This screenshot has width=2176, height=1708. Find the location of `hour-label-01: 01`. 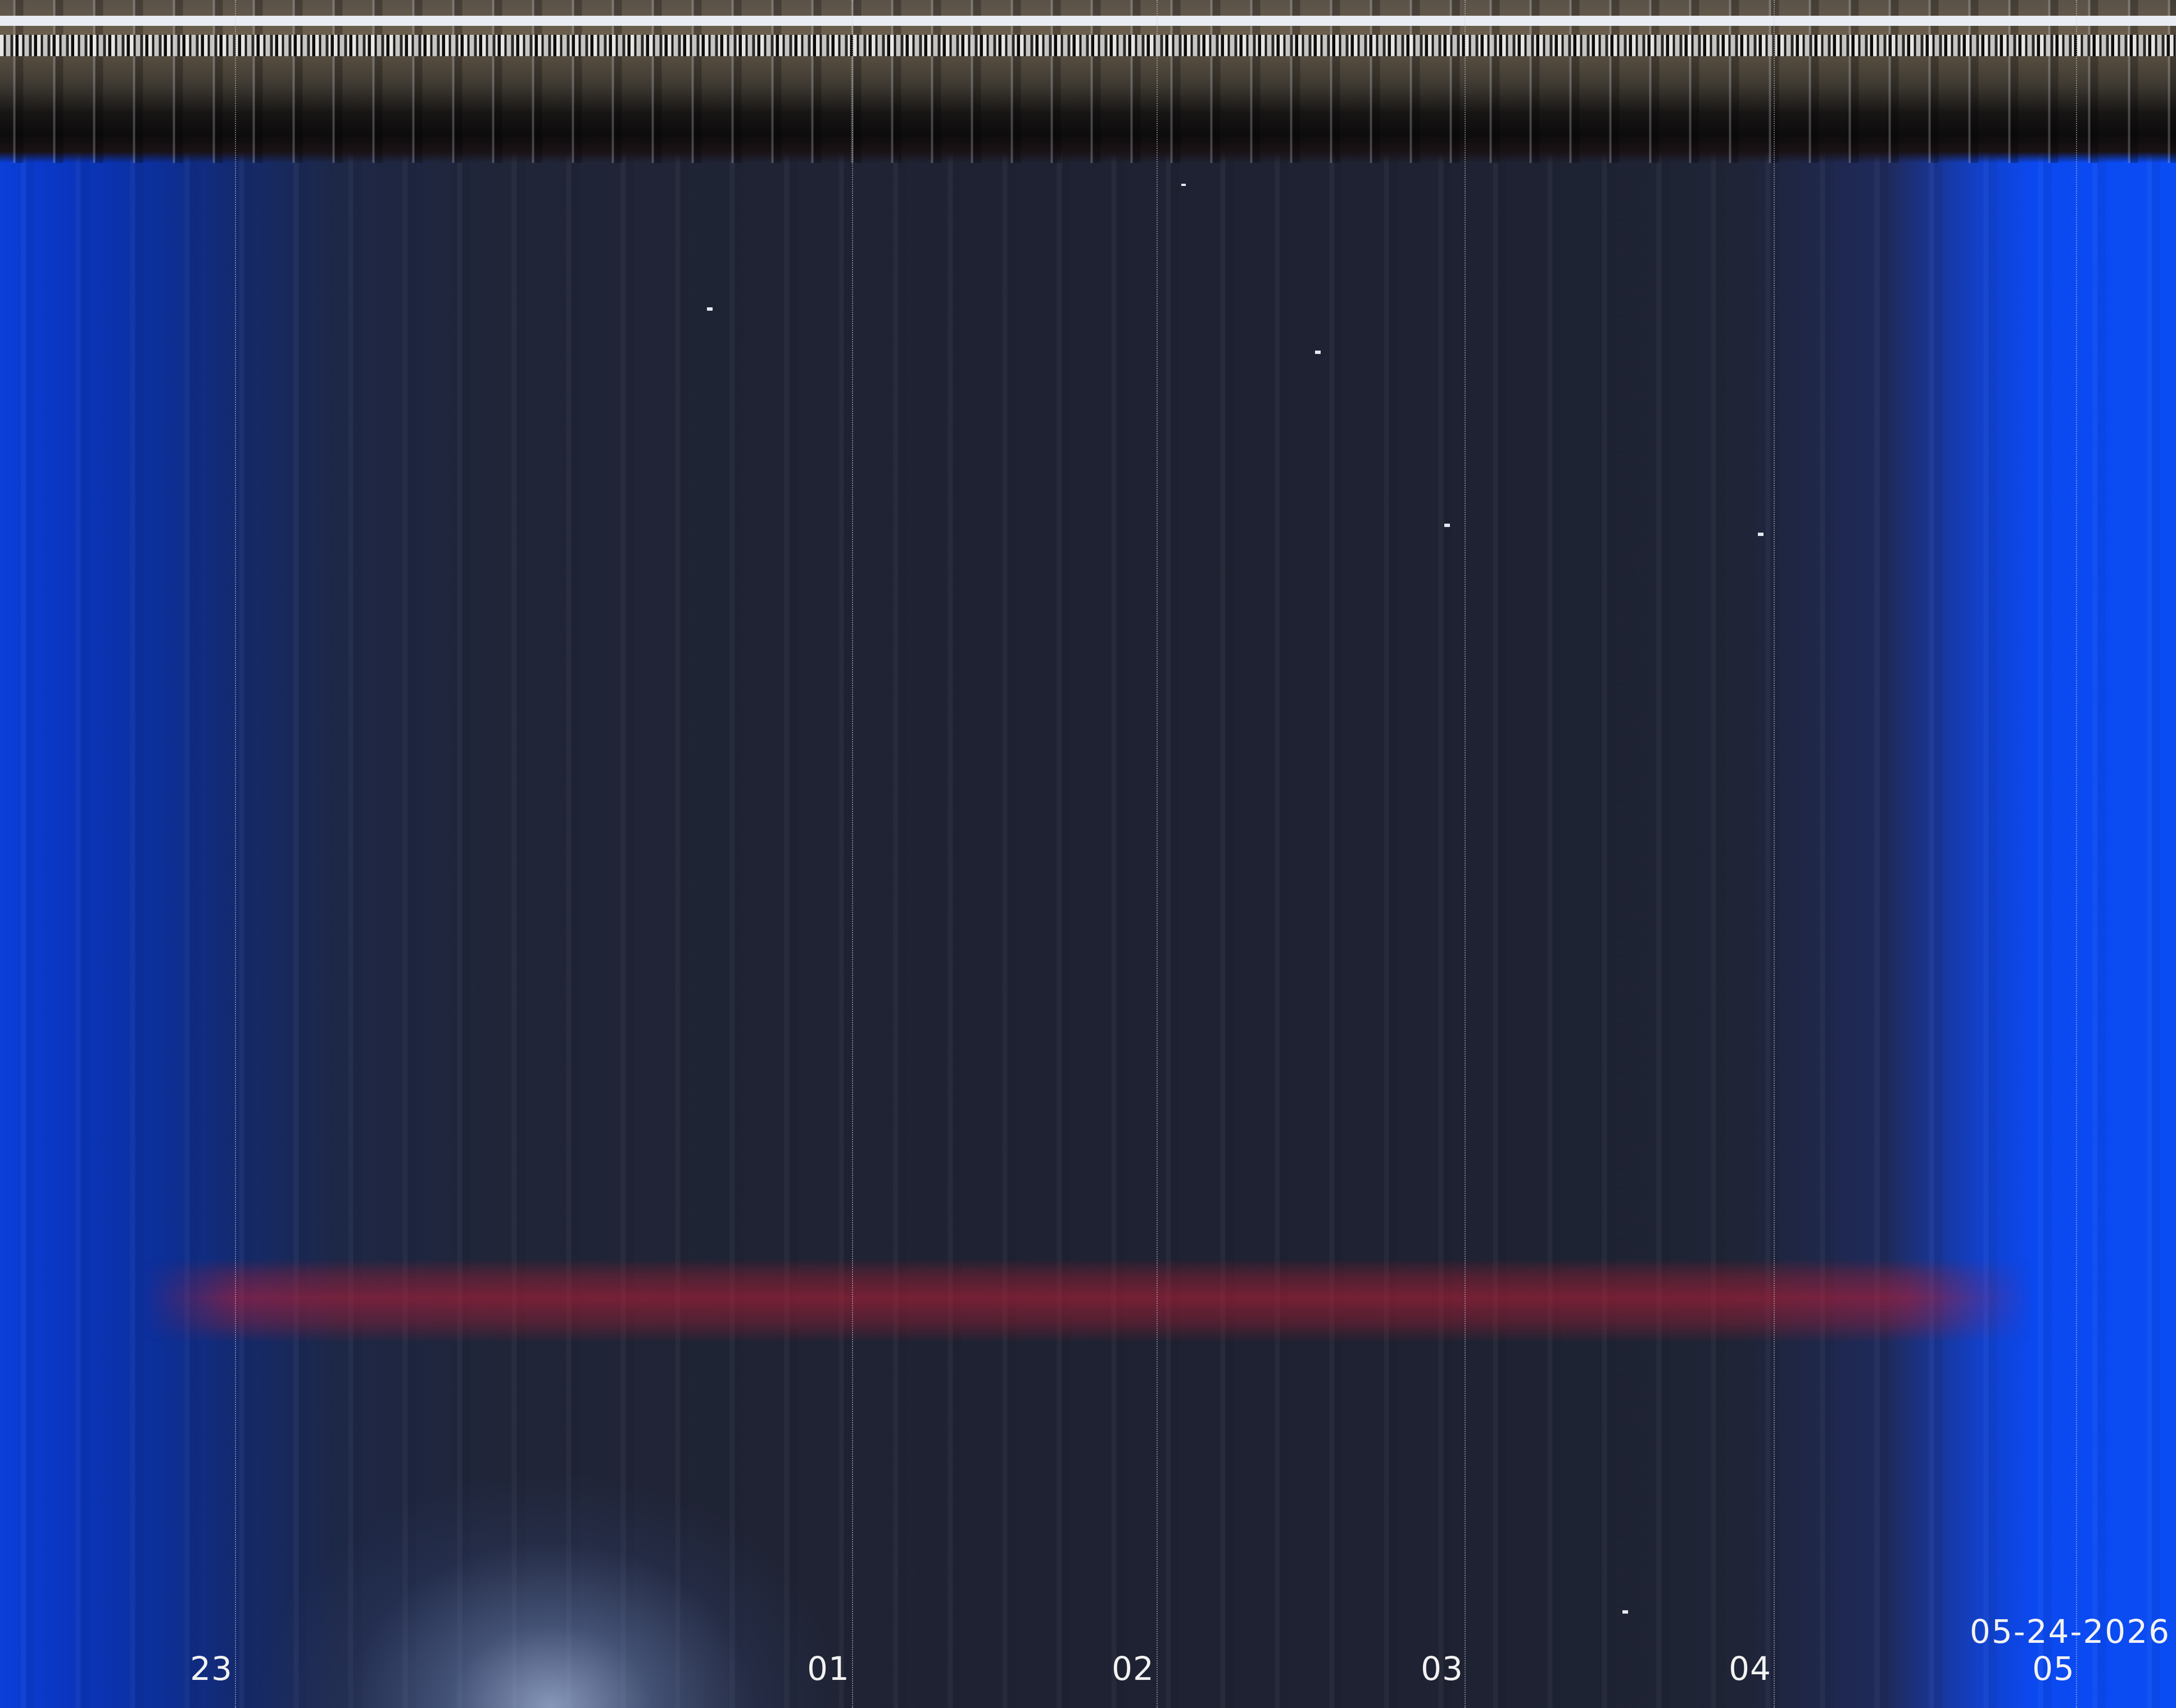

hour-label-01: 01 is located at coordinates (828, 1669).